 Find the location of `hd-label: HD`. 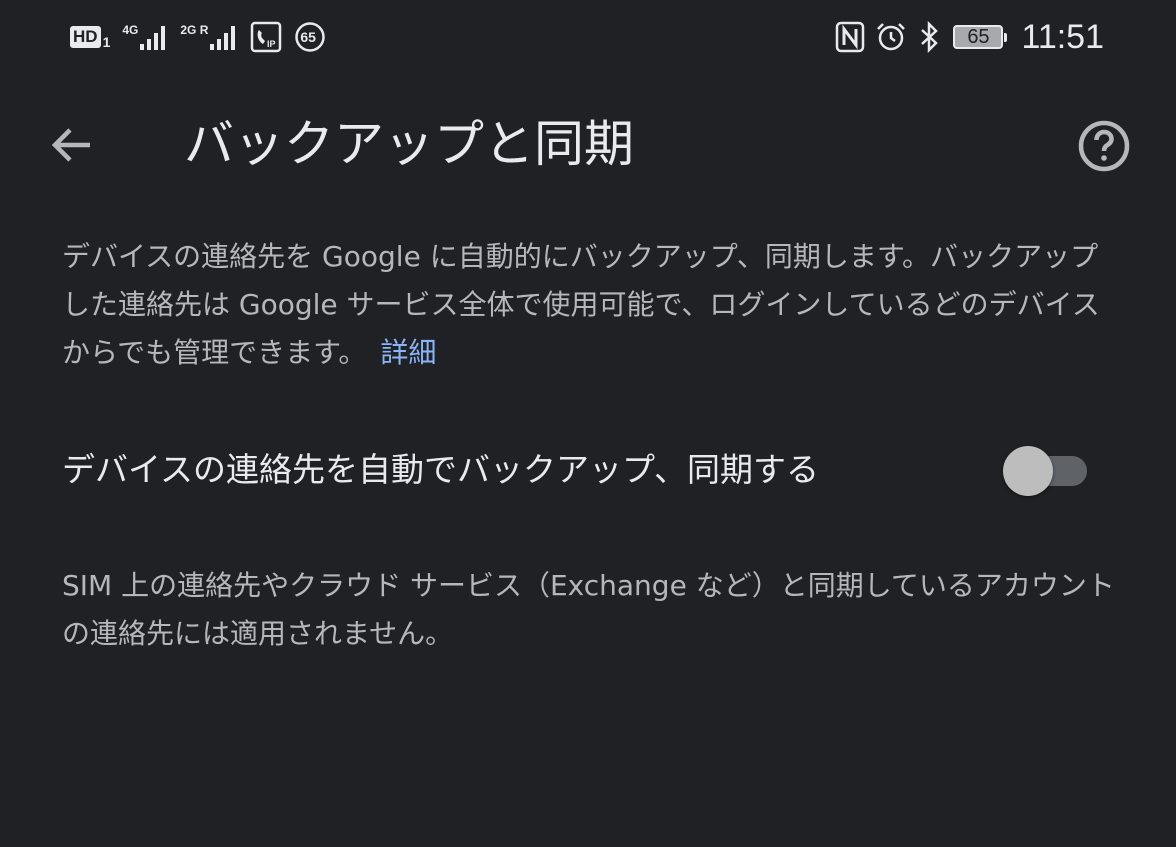

hd-label: HD is located at coordinates (85, 37).